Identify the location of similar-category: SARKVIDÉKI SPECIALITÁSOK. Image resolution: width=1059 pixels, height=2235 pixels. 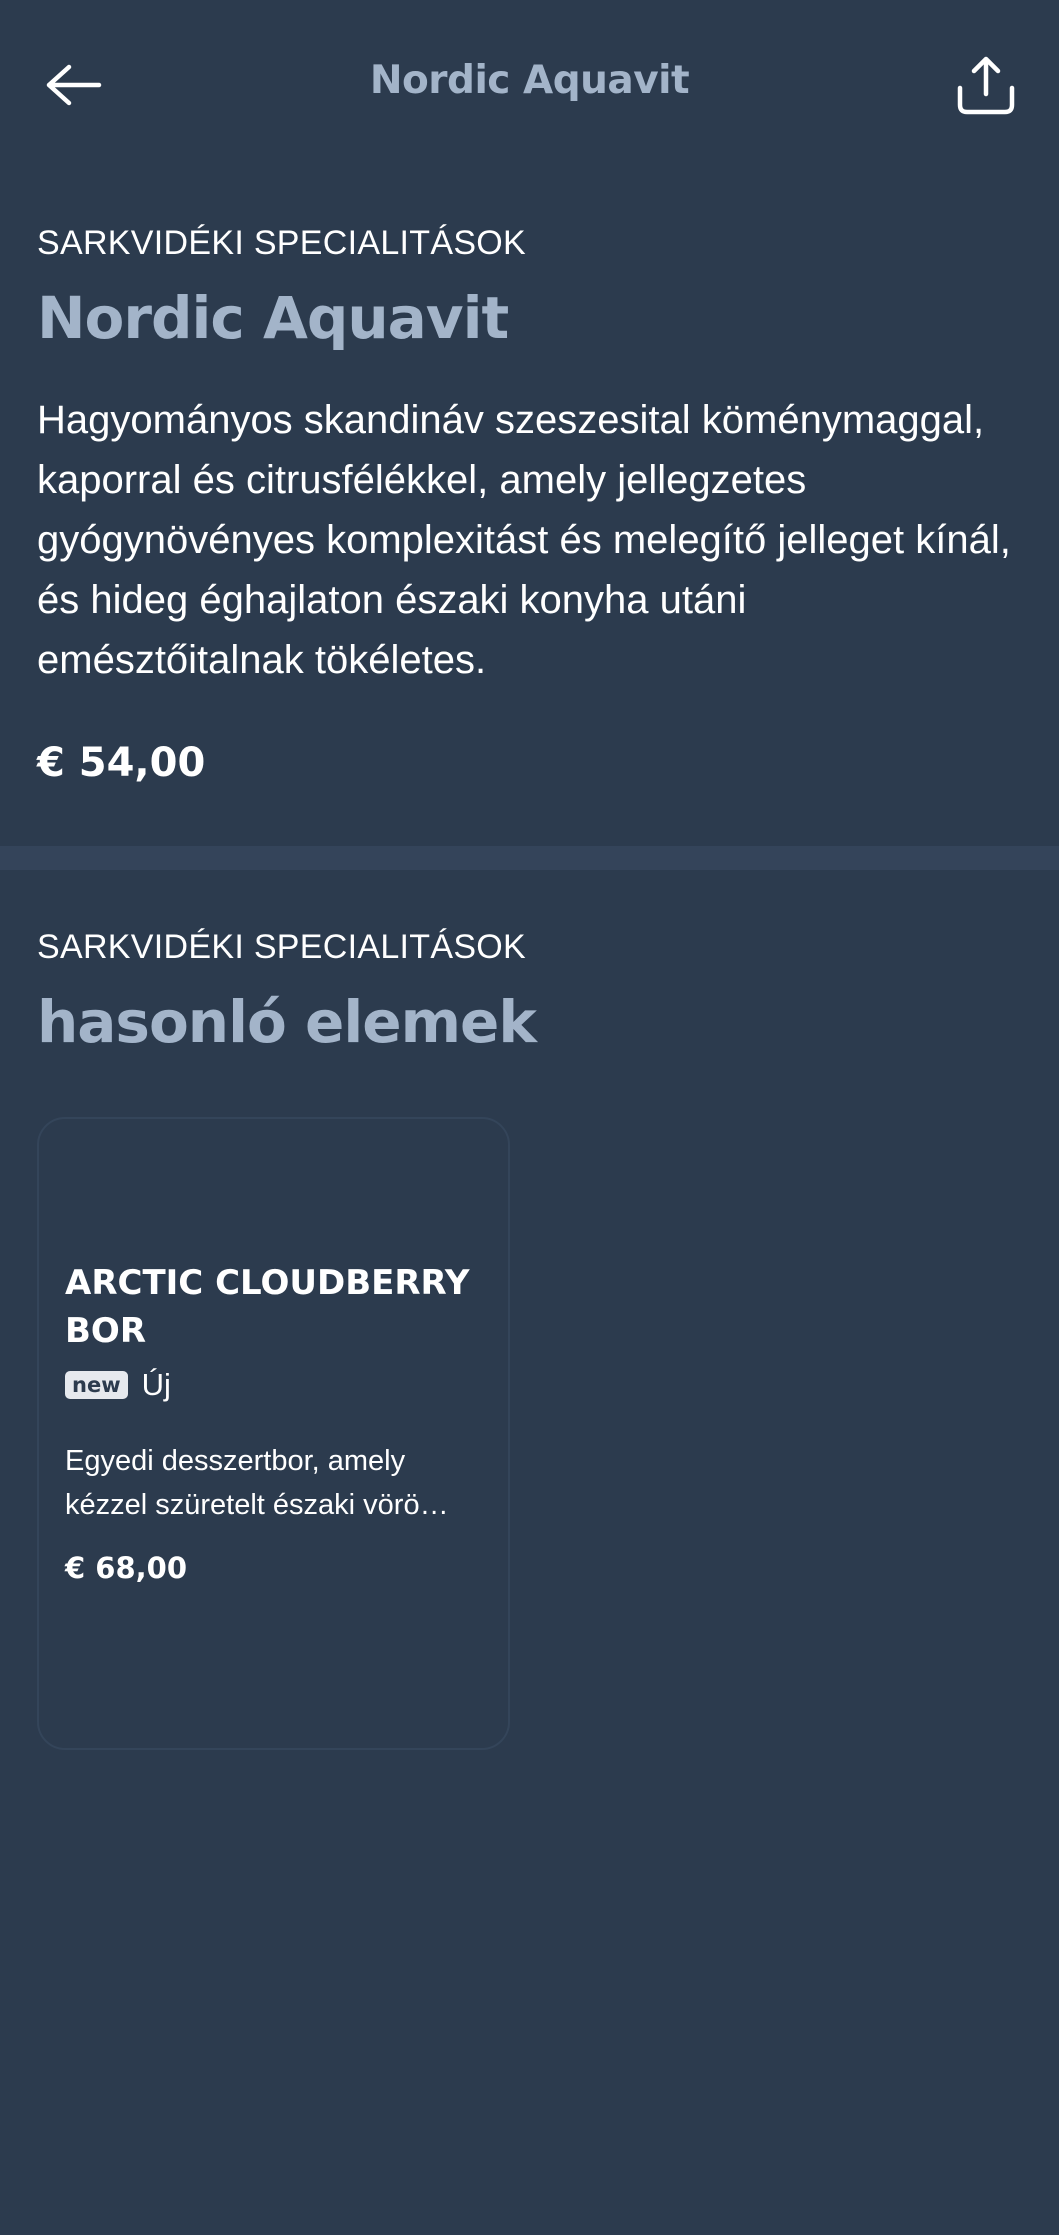
(282, 947).